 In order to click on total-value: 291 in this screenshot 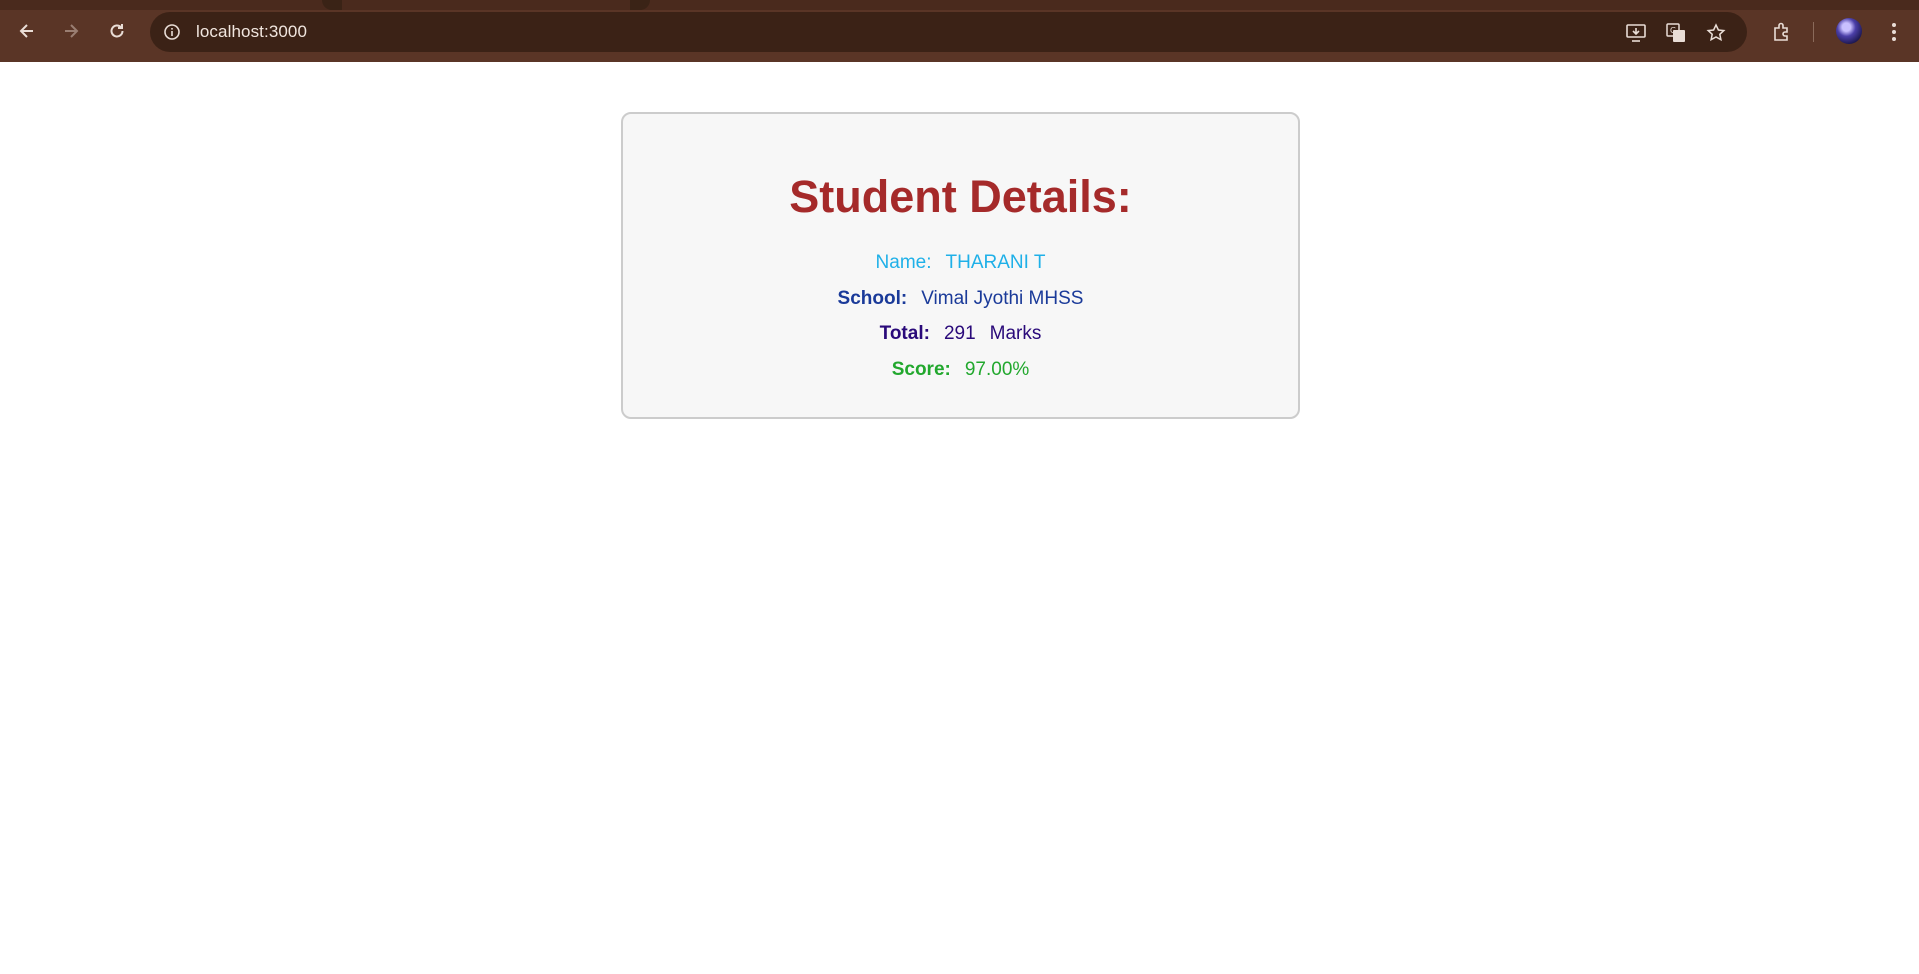, I will do `click(959, 333)`.